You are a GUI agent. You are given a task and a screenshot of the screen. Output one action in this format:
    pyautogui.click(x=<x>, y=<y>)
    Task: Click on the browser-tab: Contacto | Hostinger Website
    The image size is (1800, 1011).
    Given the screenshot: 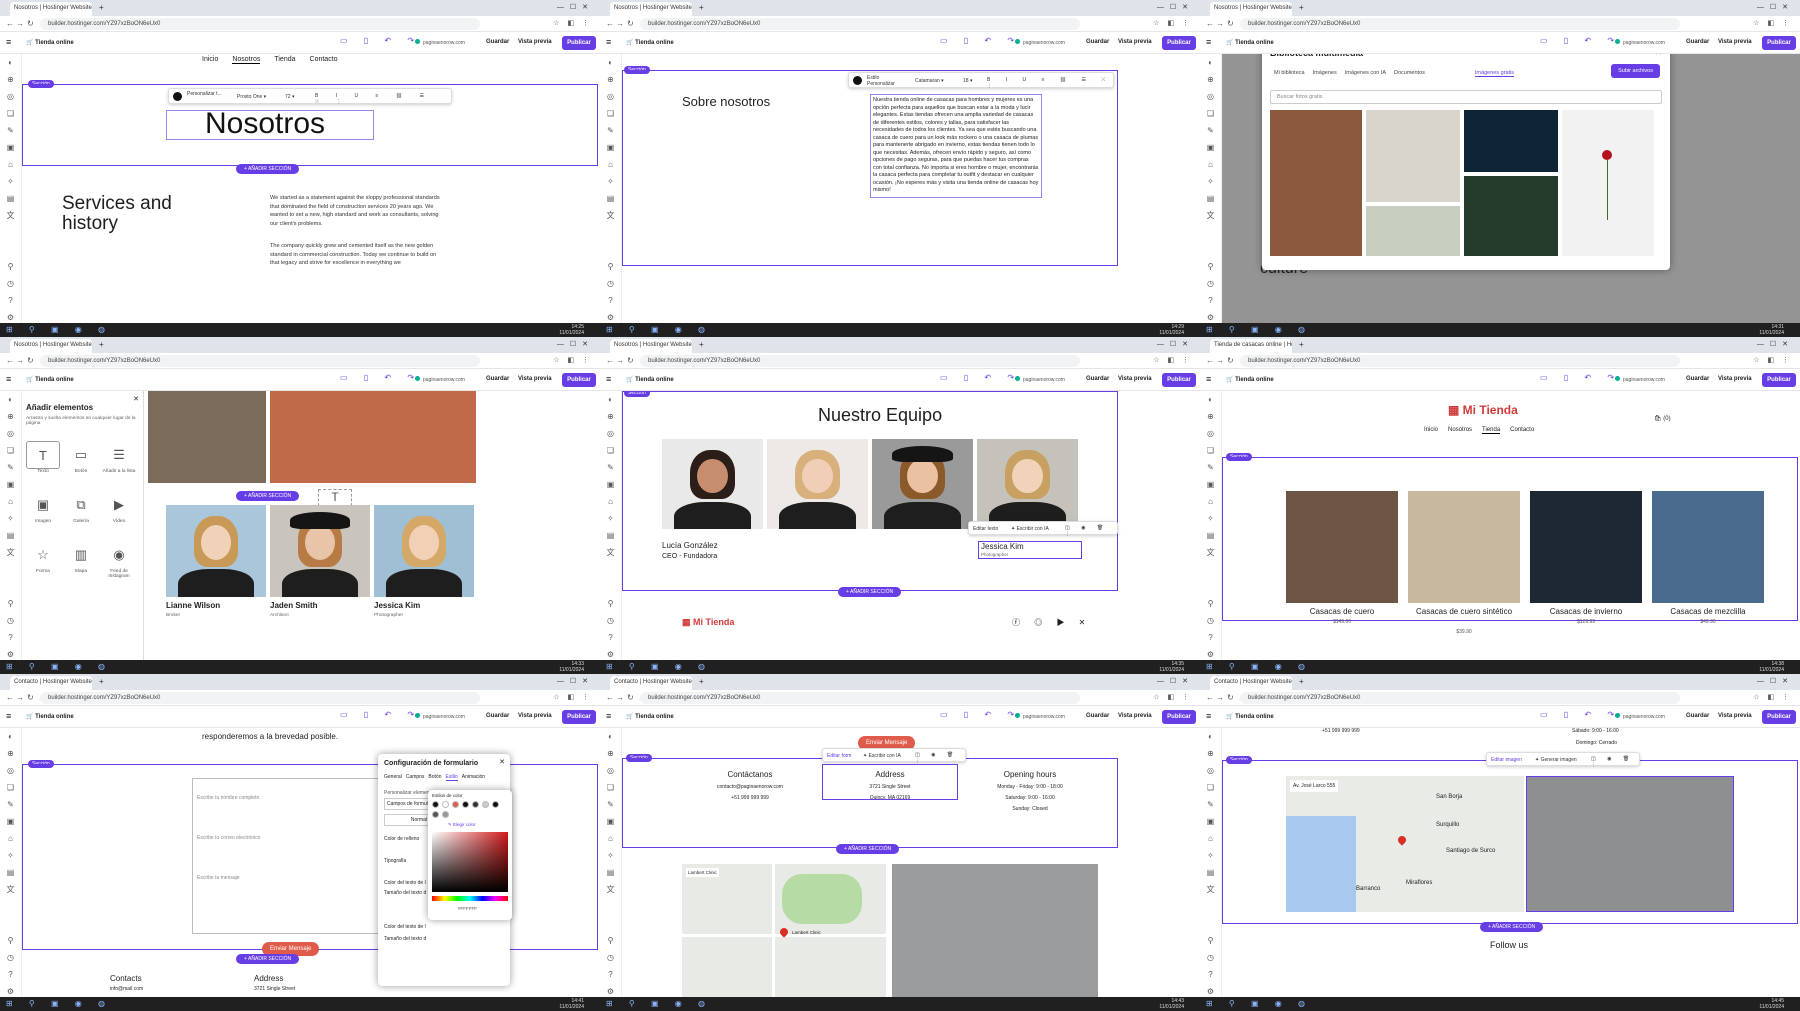 What is the action you would take?
    pyautogui.click(x=651, y=683)
    